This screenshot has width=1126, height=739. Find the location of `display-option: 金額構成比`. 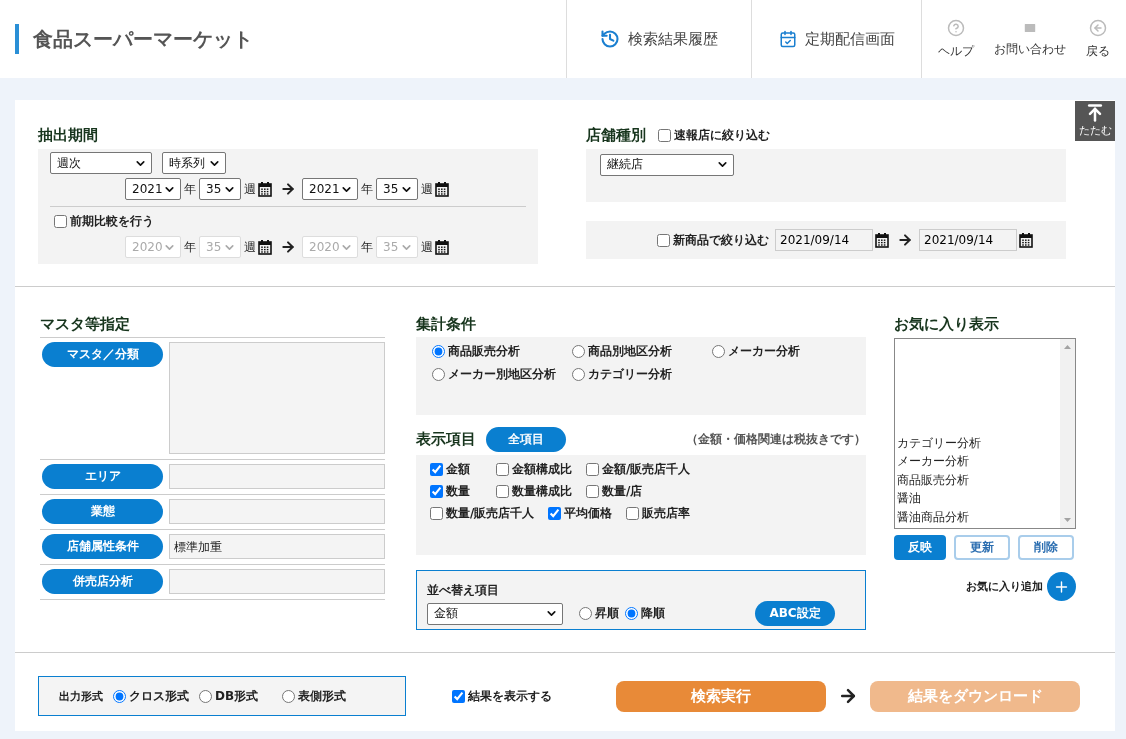

display-option: 金額構成比 is located at coordinates (534, 469).